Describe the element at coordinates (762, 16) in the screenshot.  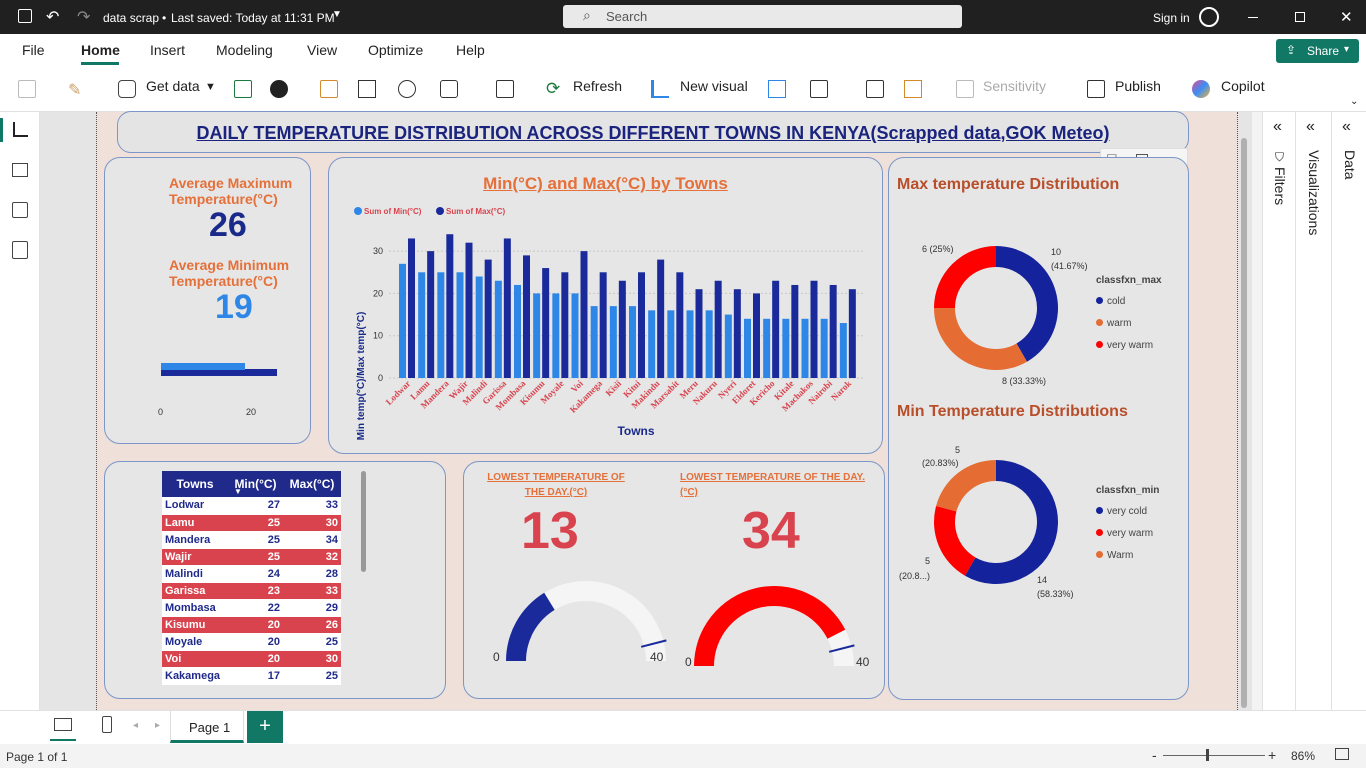
I see `search-input: ⌕ Search` at that location.